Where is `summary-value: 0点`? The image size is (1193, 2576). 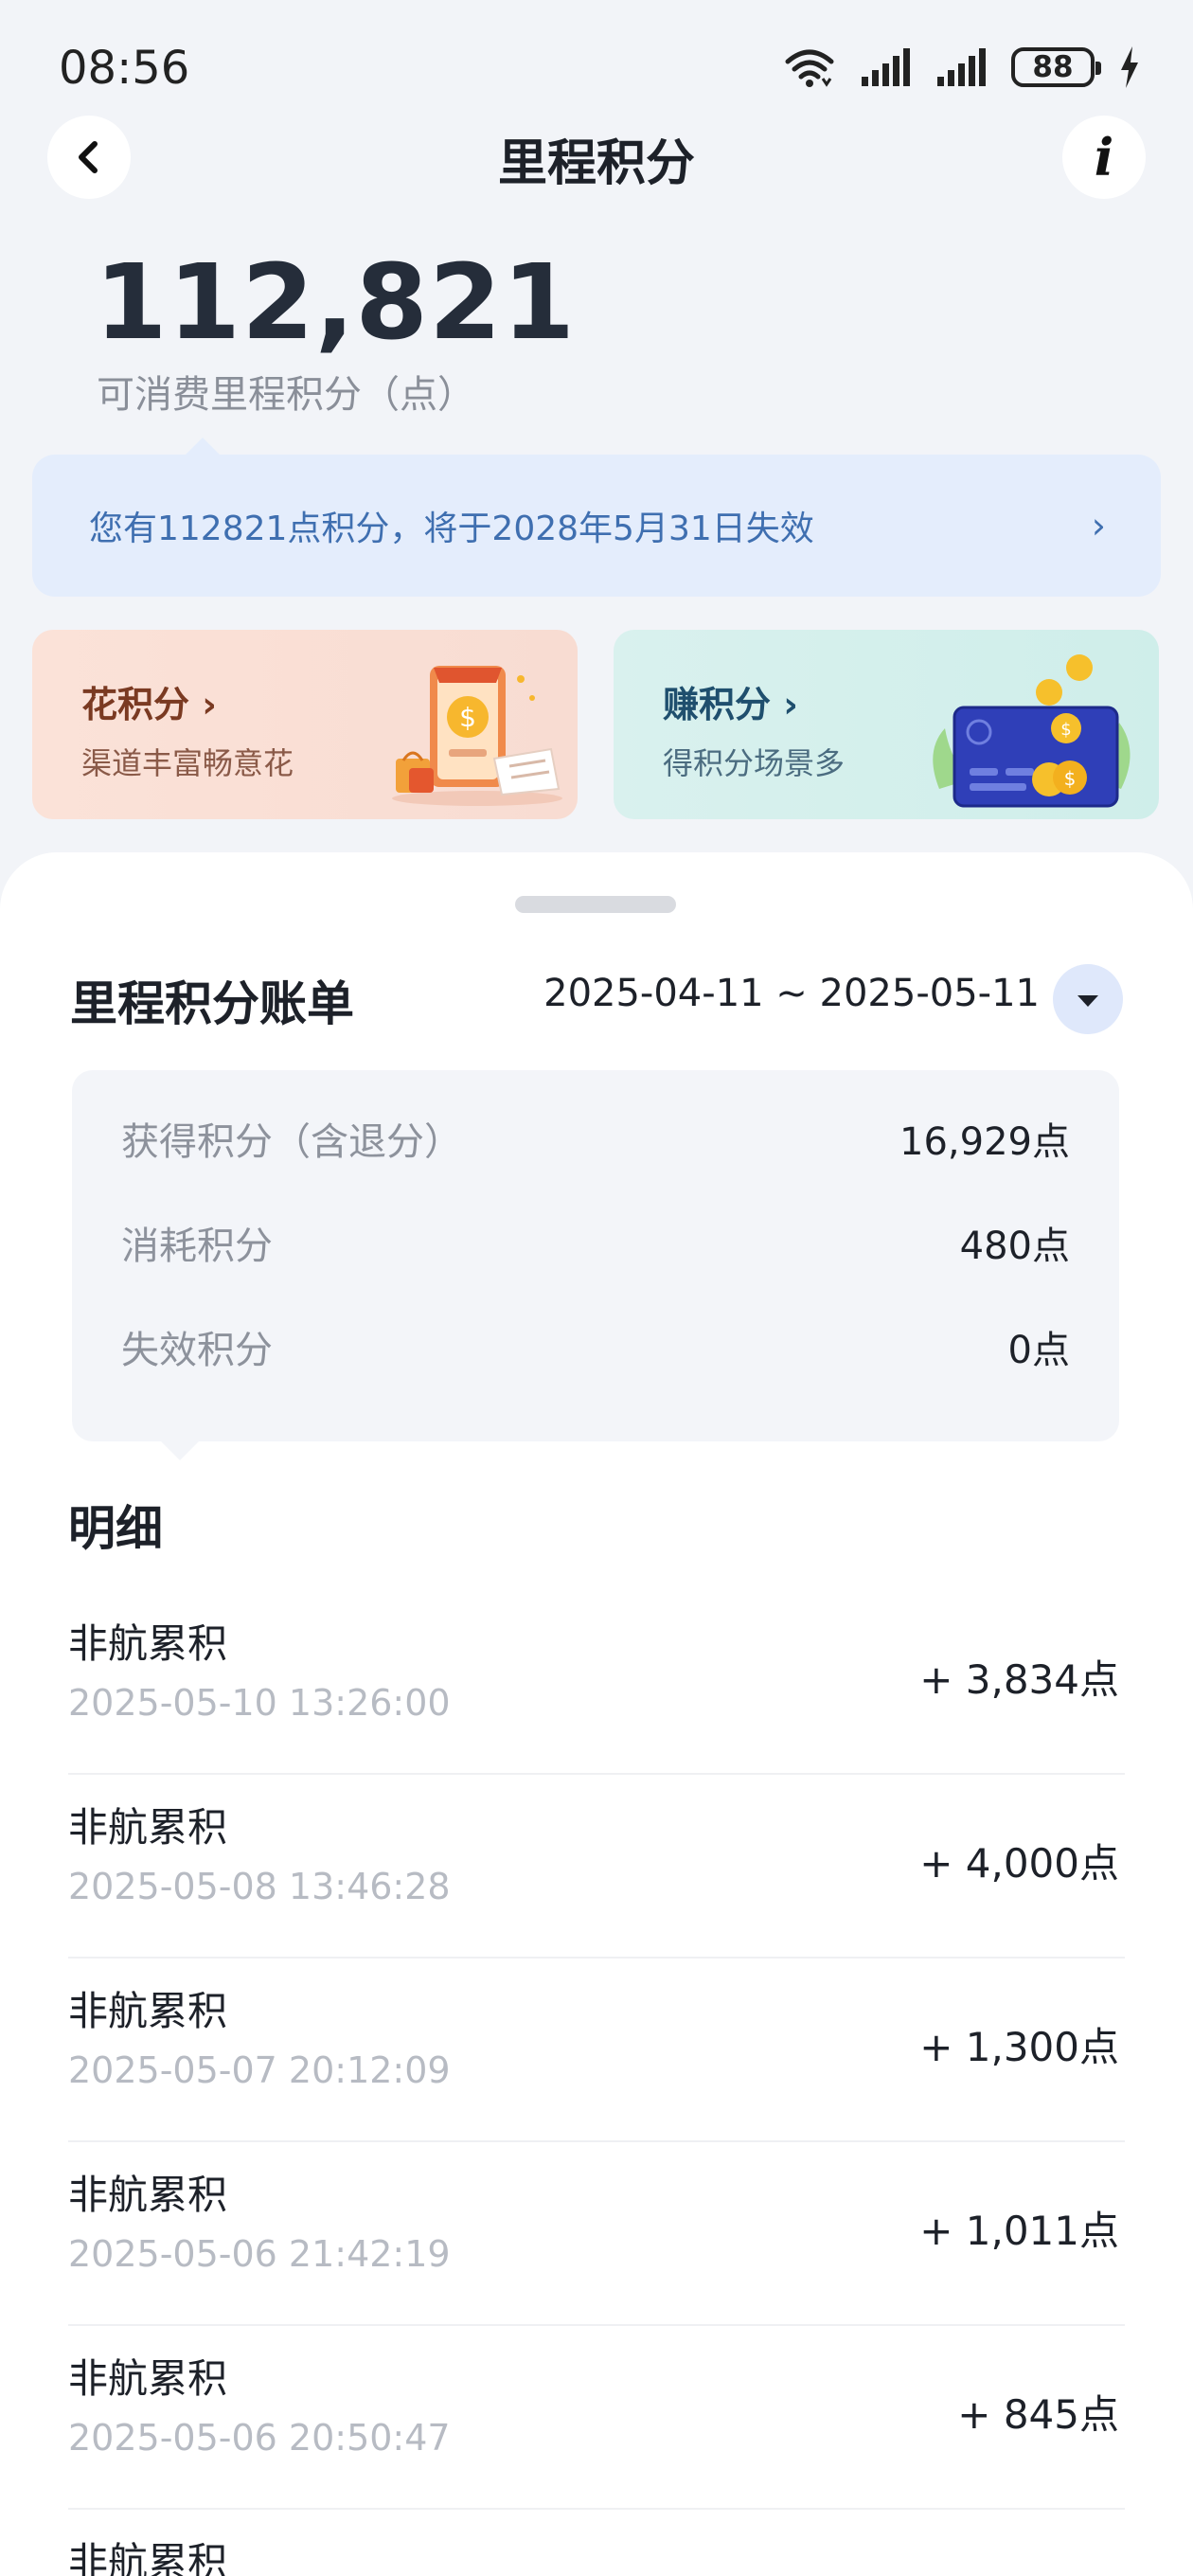 summary-value: 0点 is located at coordinates (1038, 1350).